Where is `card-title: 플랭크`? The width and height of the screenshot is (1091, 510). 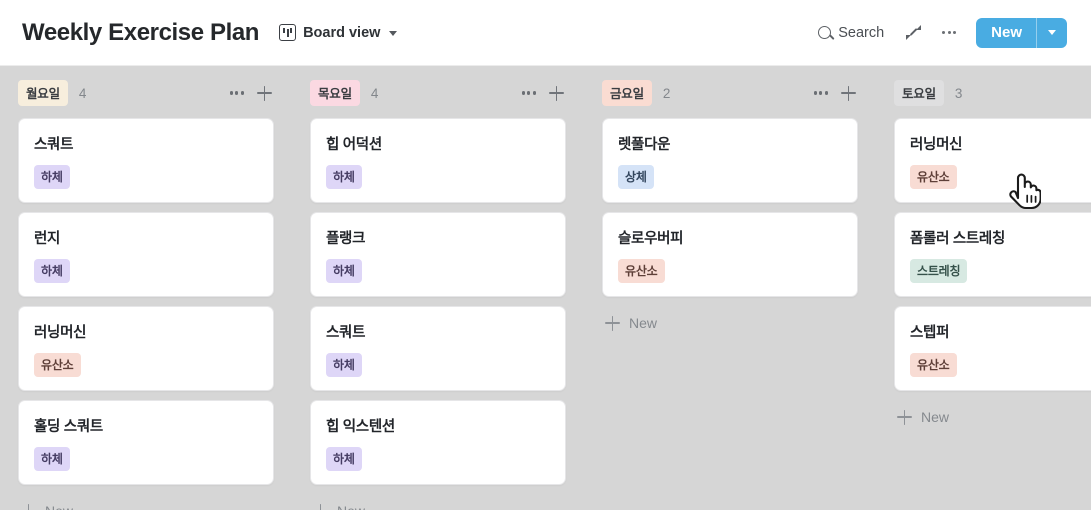
card-title: 플랭크 is located at coordinates (346, 239).